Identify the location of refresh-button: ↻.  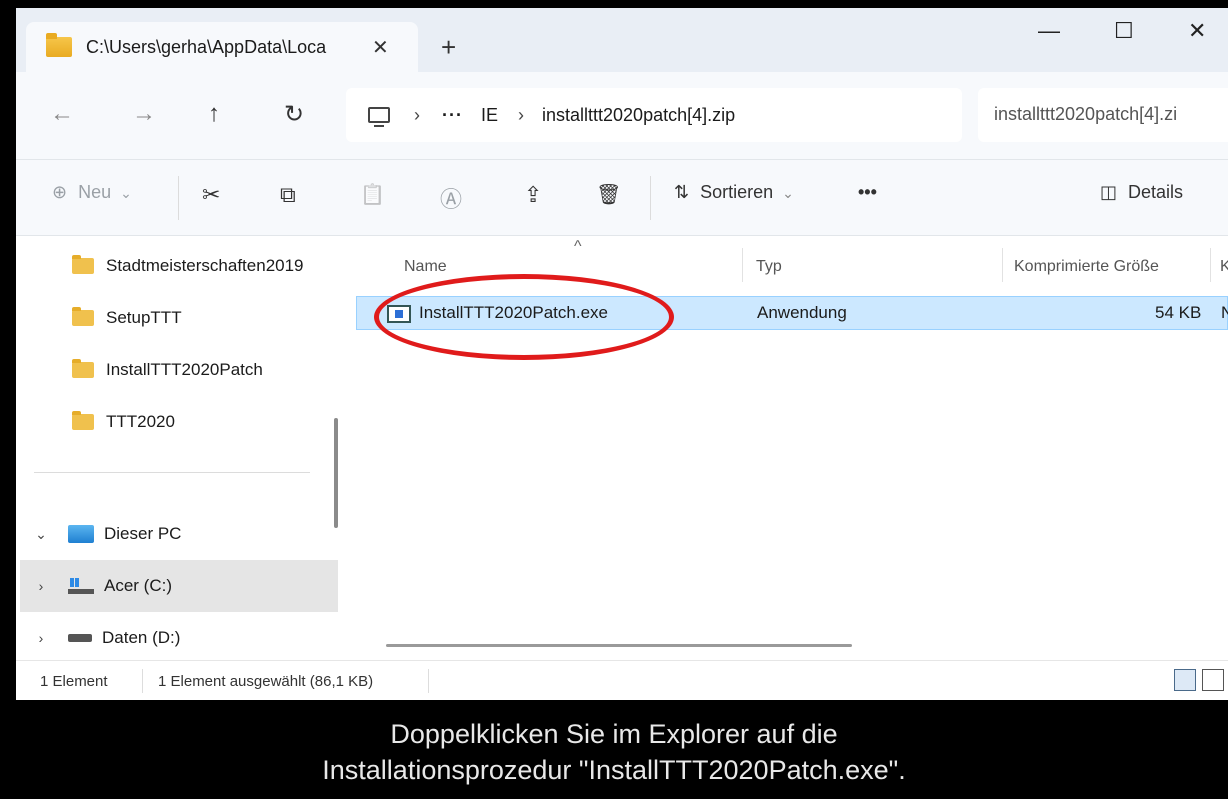
(294, 114).